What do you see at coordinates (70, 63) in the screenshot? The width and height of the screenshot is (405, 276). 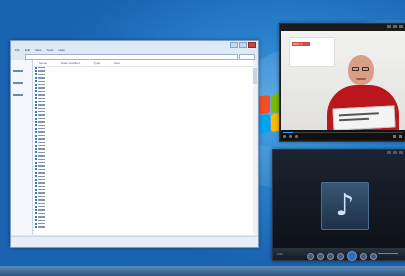 I see `column-header-date: Date modified` at bounding box center [70, 63].